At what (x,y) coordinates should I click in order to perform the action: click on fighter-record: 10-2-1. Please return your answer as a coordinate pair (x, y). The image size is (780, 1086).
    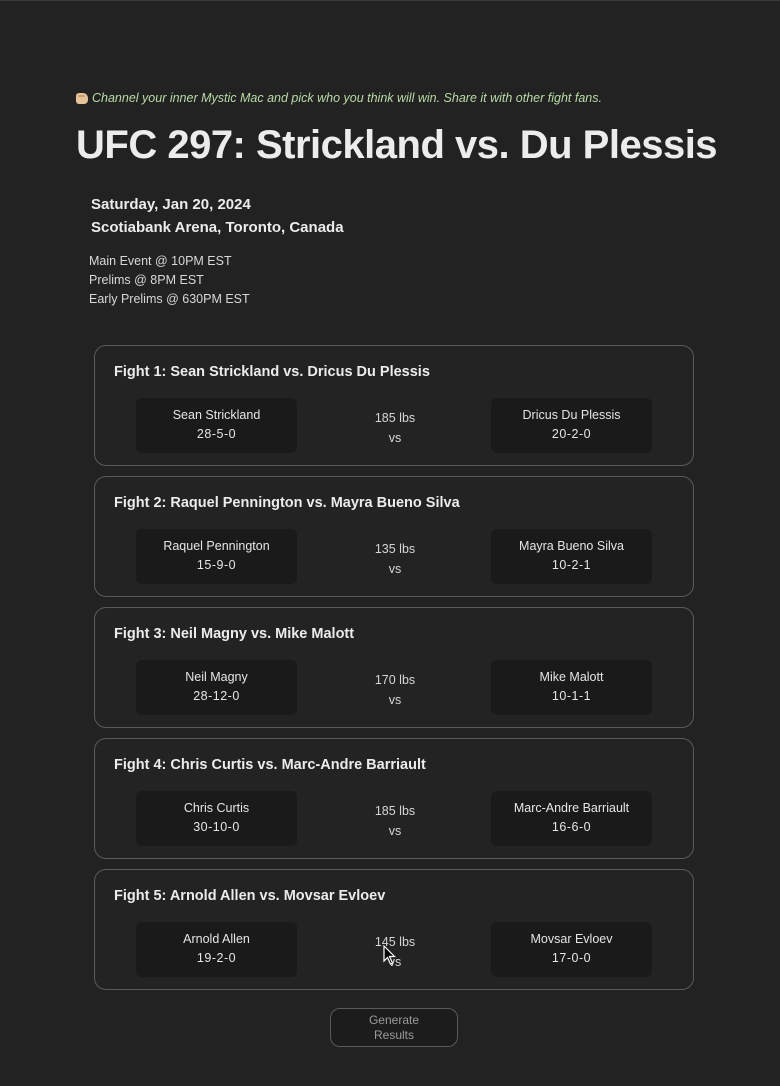
    Looking at the image, I should click on (571, 565).